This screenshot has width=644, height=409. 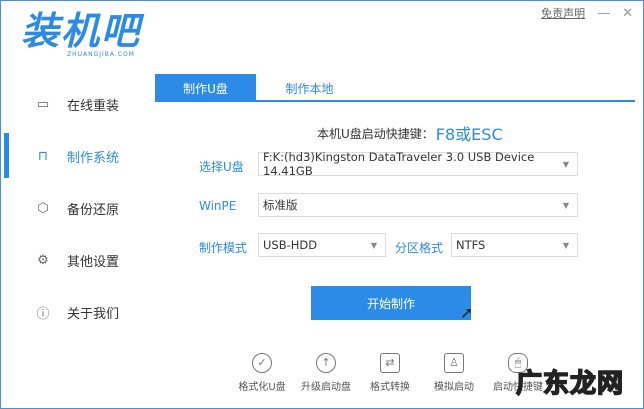 I want to click on logo-subtext: ZHUANGJIBA.COM, so click(x=101, y=54).